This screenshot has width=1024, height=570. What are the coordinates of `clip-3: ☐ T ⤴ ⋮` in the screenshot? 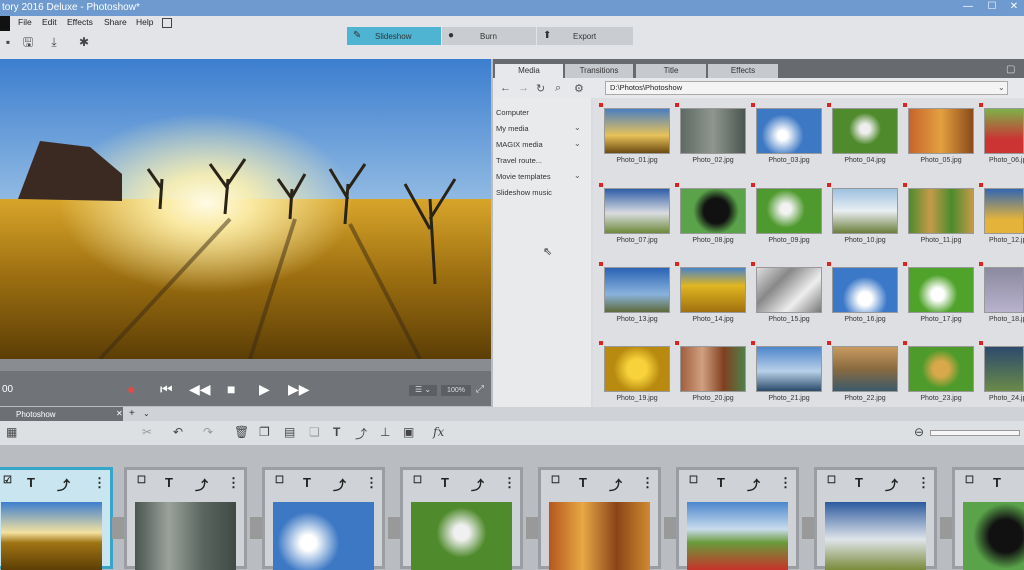 It's located at (323, 518).